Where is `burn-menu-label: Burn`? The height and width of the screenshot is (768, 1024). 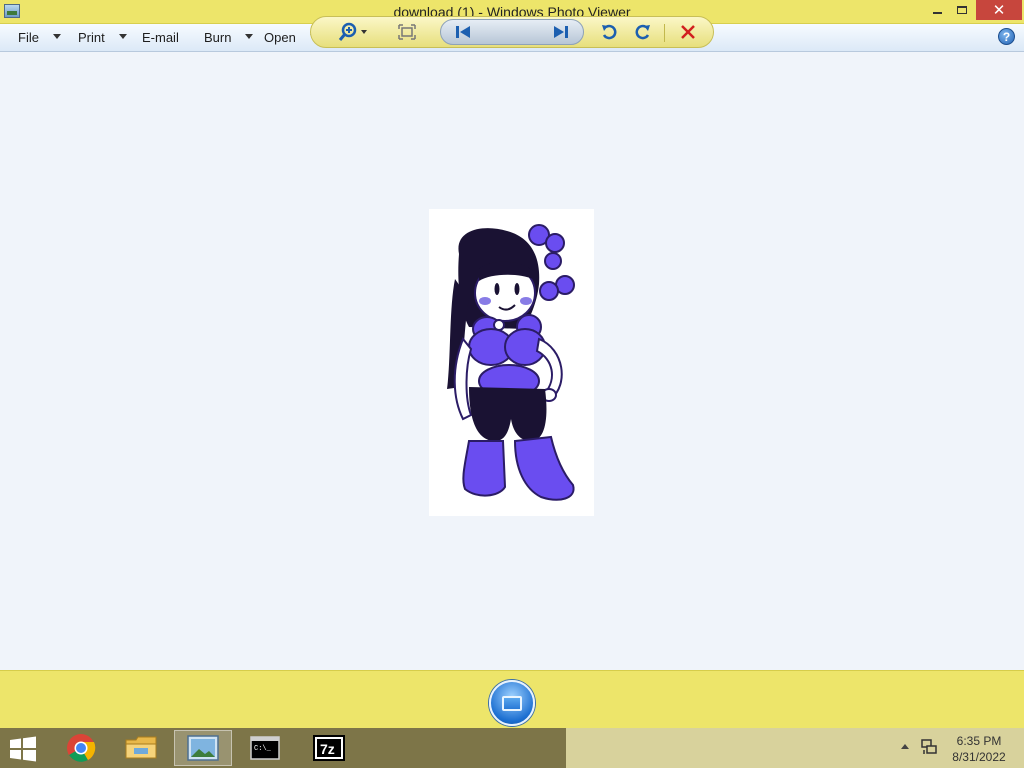
burn-menu-label: Burn is located at coordinates (218, 37).